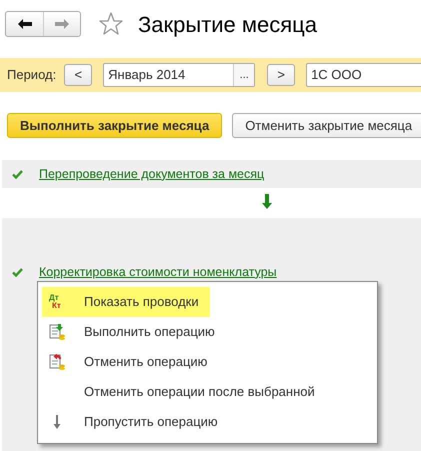 The image size is (421, 451). Describe the element at coordinates (128, 362) in the screenshot. I see `menu-item: Отменить операцию` at that location.